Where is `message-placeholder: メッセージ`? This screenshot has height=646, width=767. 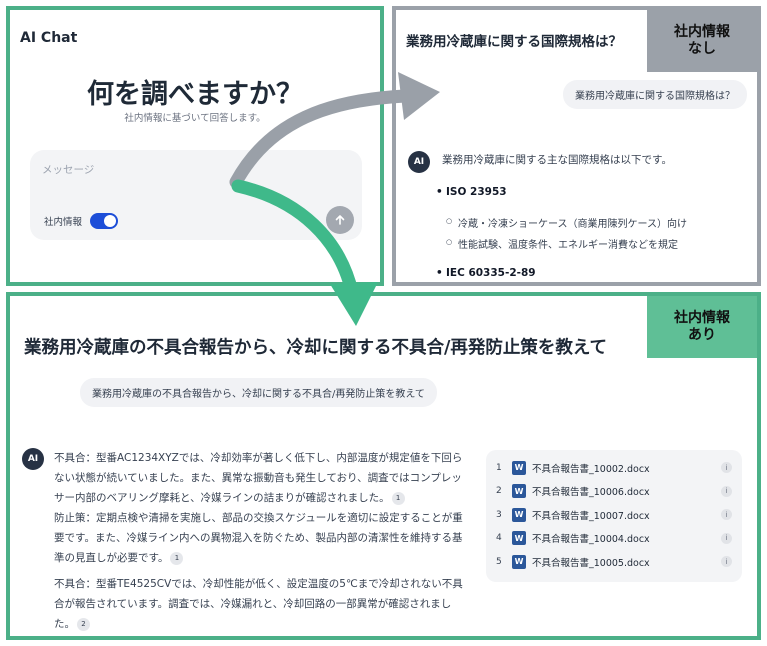
message-placeholder: メッセージ is located at coordinates (68, 170).